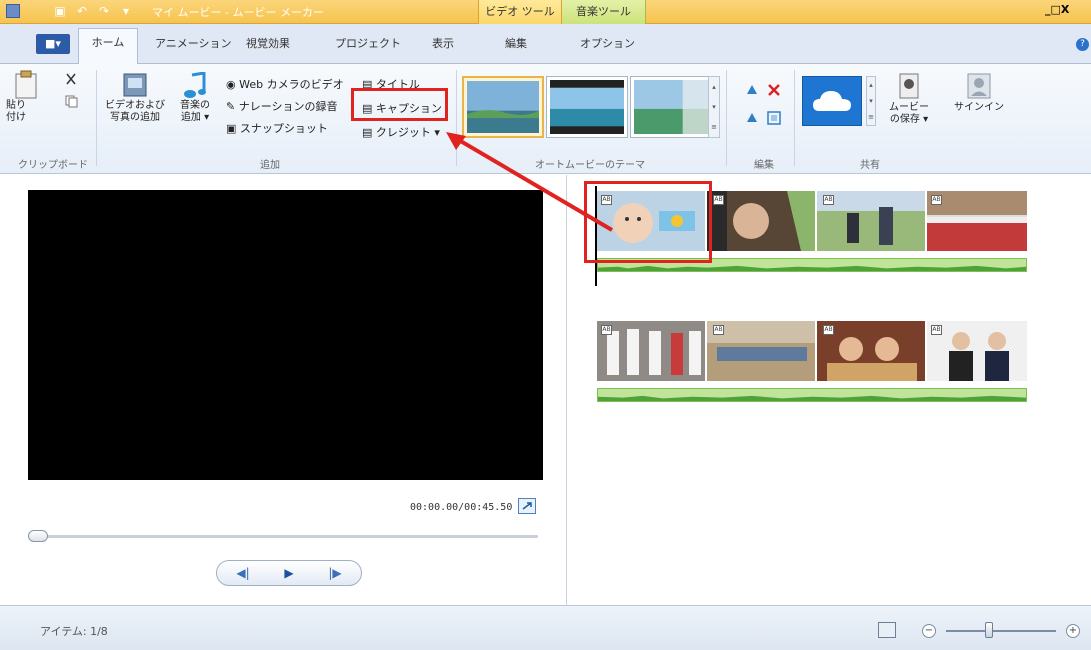 This screenshot has width=1091, height=650. I want to click on rotate-left-icon, so click(752, 90).